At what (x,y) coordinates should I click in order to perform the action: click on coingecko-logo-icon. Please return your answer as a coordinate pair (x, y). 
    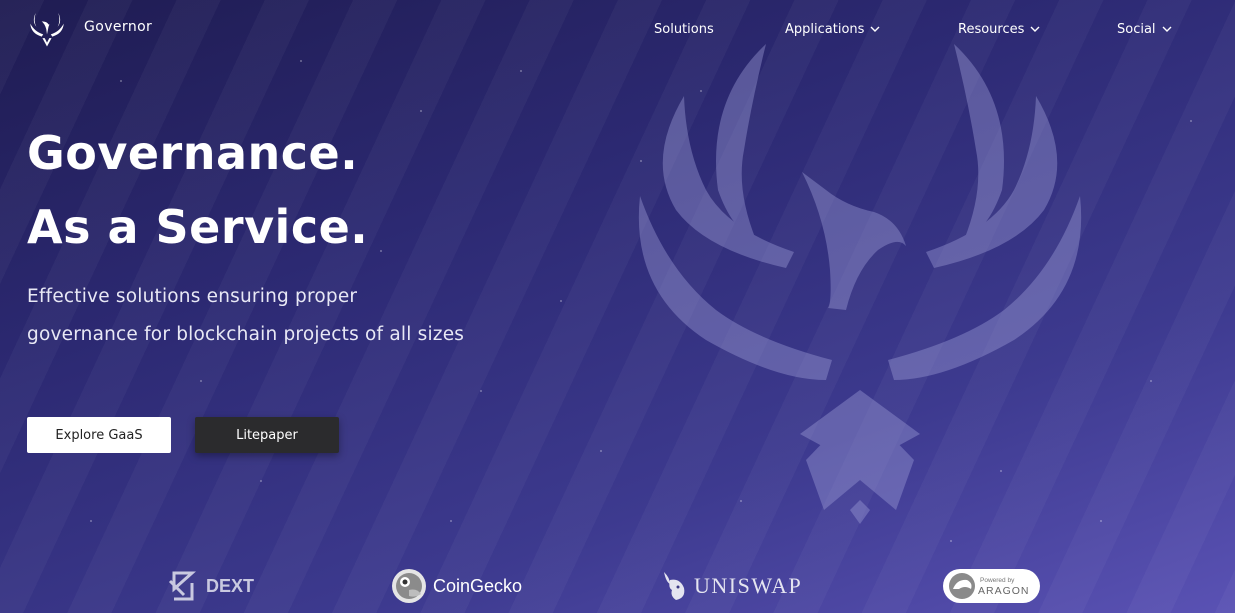
    Looking at the image, I should click on (409, 586).